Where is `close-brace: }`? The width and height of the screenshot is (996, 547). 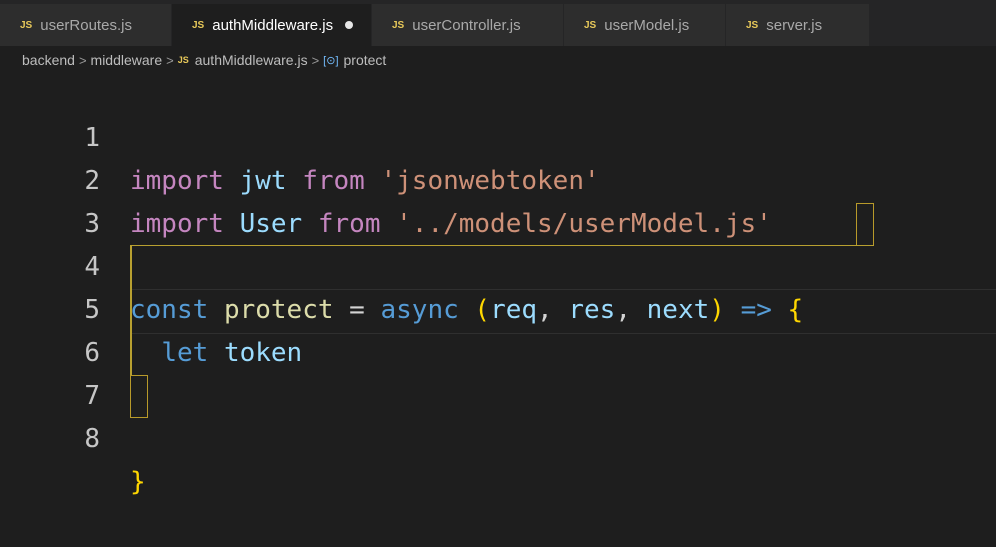
close-brace: } is located at coordinates (138, 482).